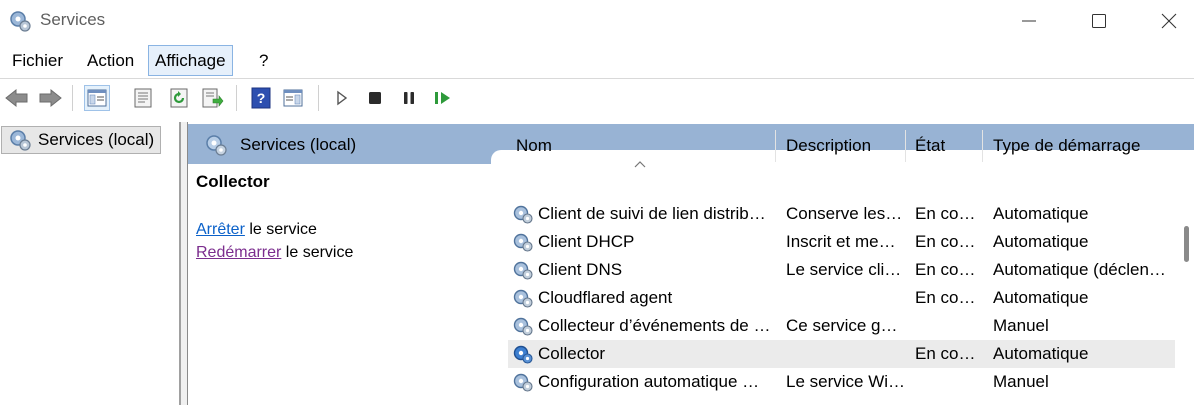 The width and height of the screenshot is (1194, 405). I want to click on back-arrow-icon, so click(16, 98).